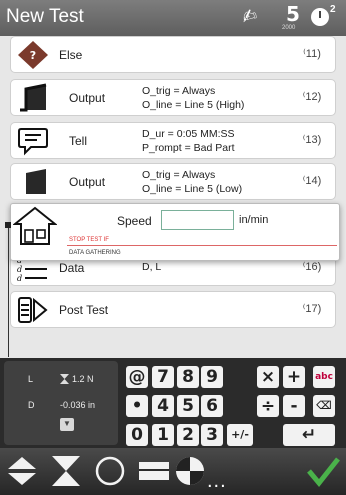 Image resolution: width=346 pixels, height=495 pixels. I want to click on up-down-arrows-icon, so click(22, 471).